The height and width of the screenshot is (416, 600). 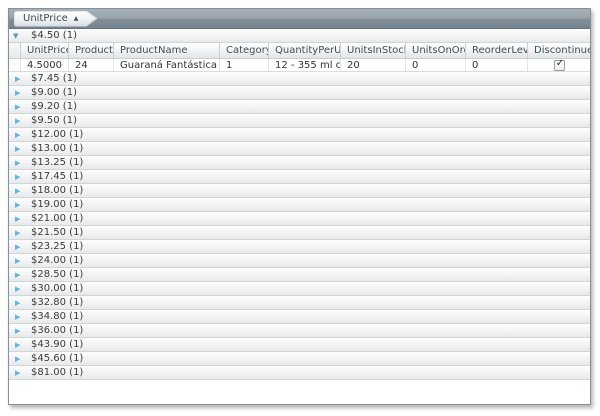 I want to click on group-label: $7.45 (1), so click(x=54, y=78).